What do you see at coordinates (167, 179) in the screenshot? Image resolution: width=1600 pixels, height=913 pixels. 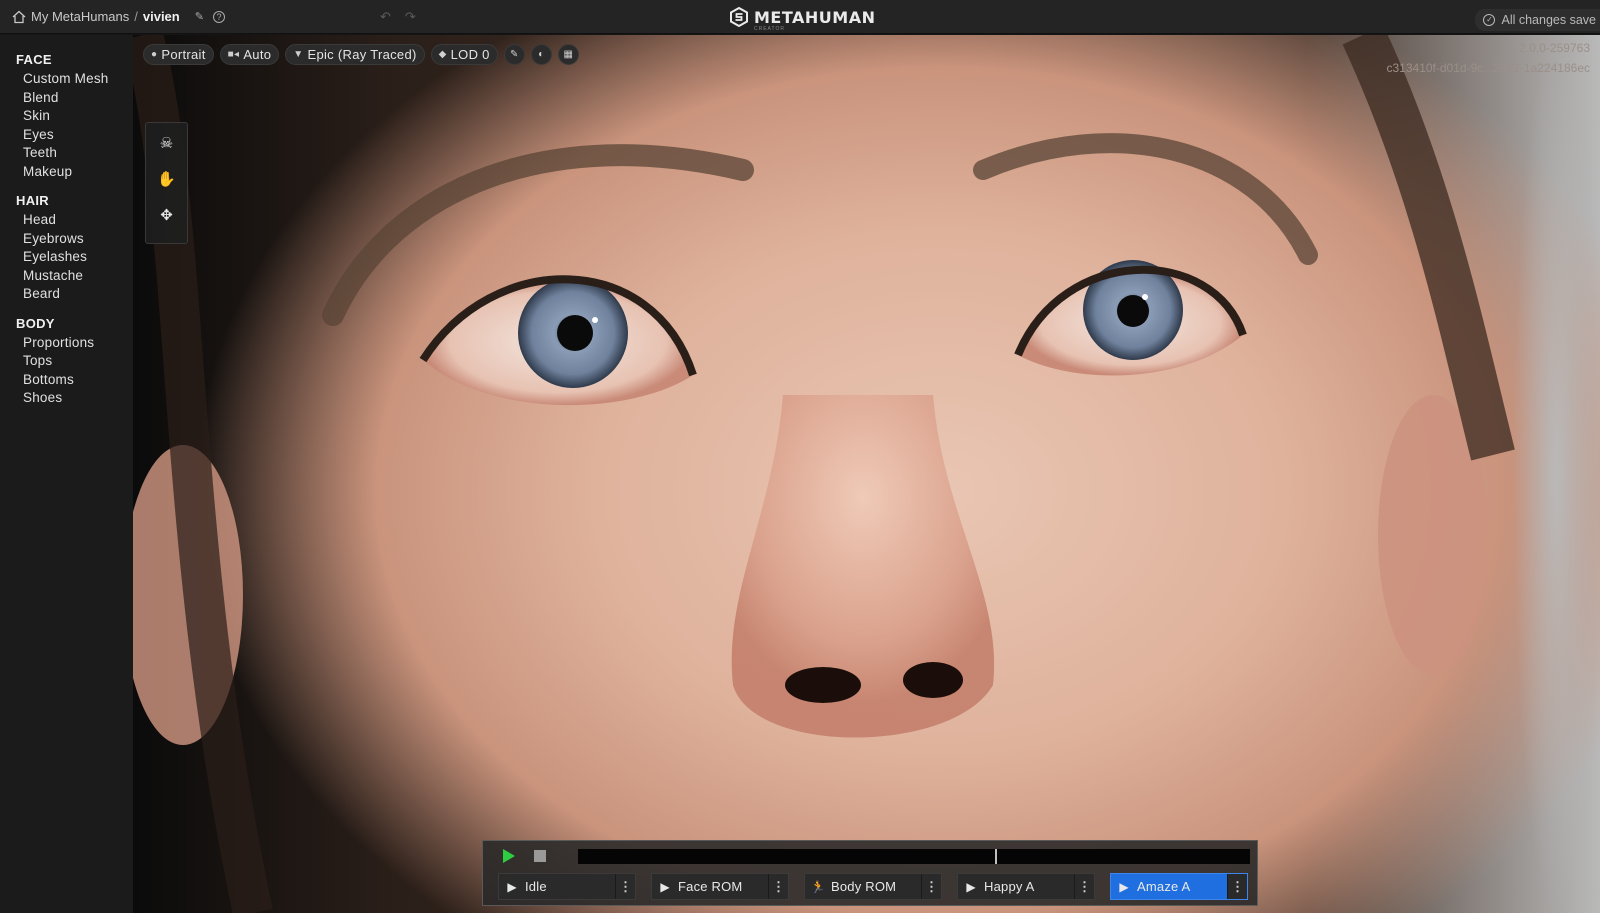 I see `hand-icon: ✋` at bounding box center [167, 179].